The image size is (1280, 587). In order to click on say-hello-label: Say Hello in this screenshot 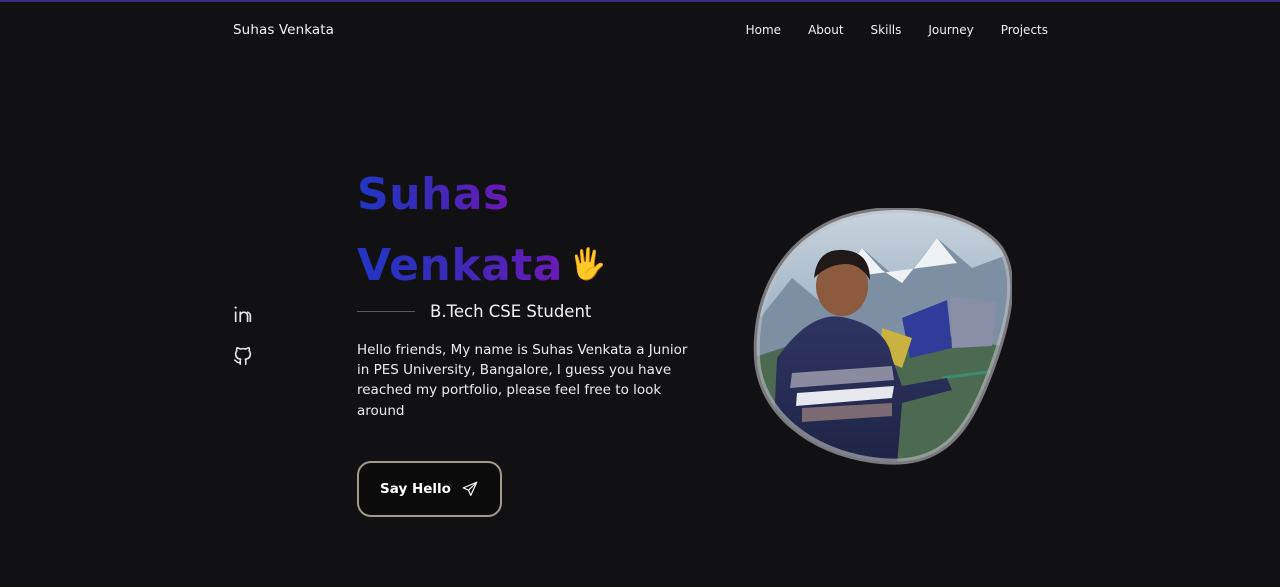, I will do `click(415, 489)`.